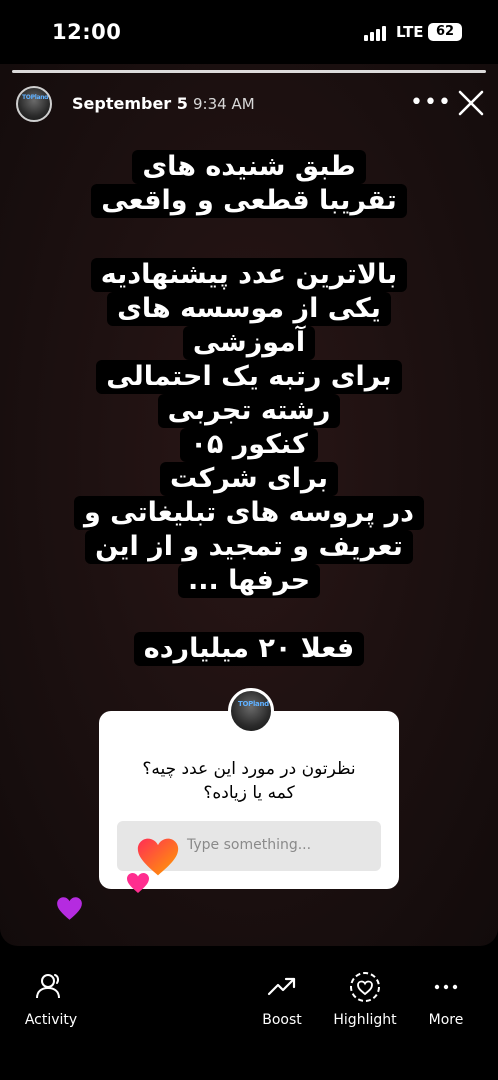 The image size is (498, 1080). What do you see at coordinates (446, 1020) in the screenshot?
I see `more-label: More` at bounding box center [446, 1020].